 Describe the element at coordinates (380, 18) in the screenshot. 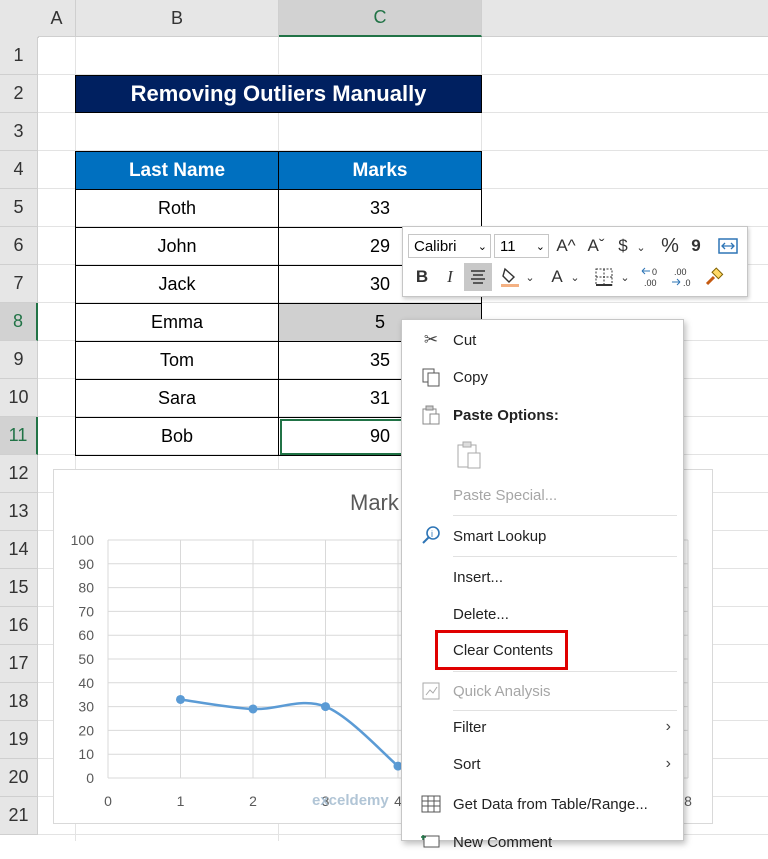

I see `column-header-c: C` at that location.